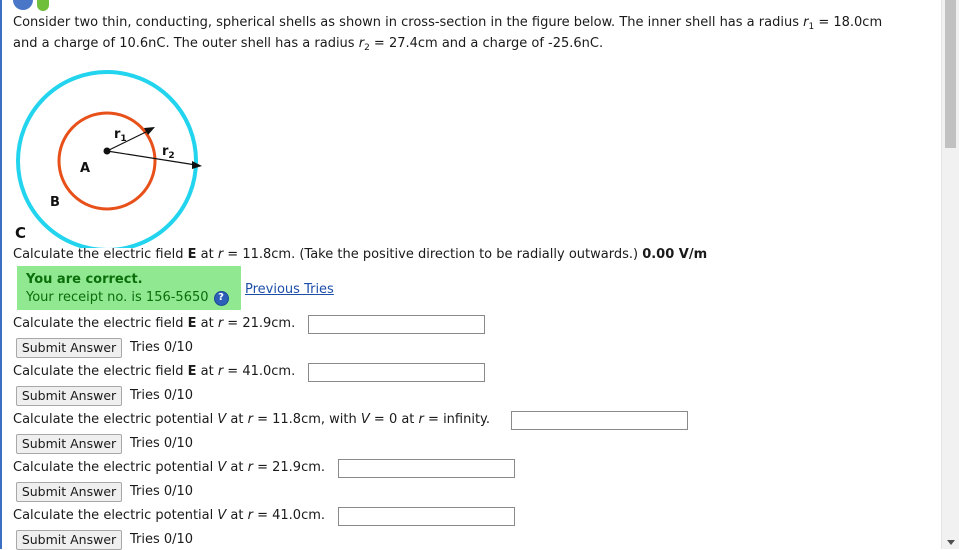  What do you see at coordinates (675, 254) in the screenshot?
I see `submitted-answer: 0.00 V/m` at bounding box center [675, 254].